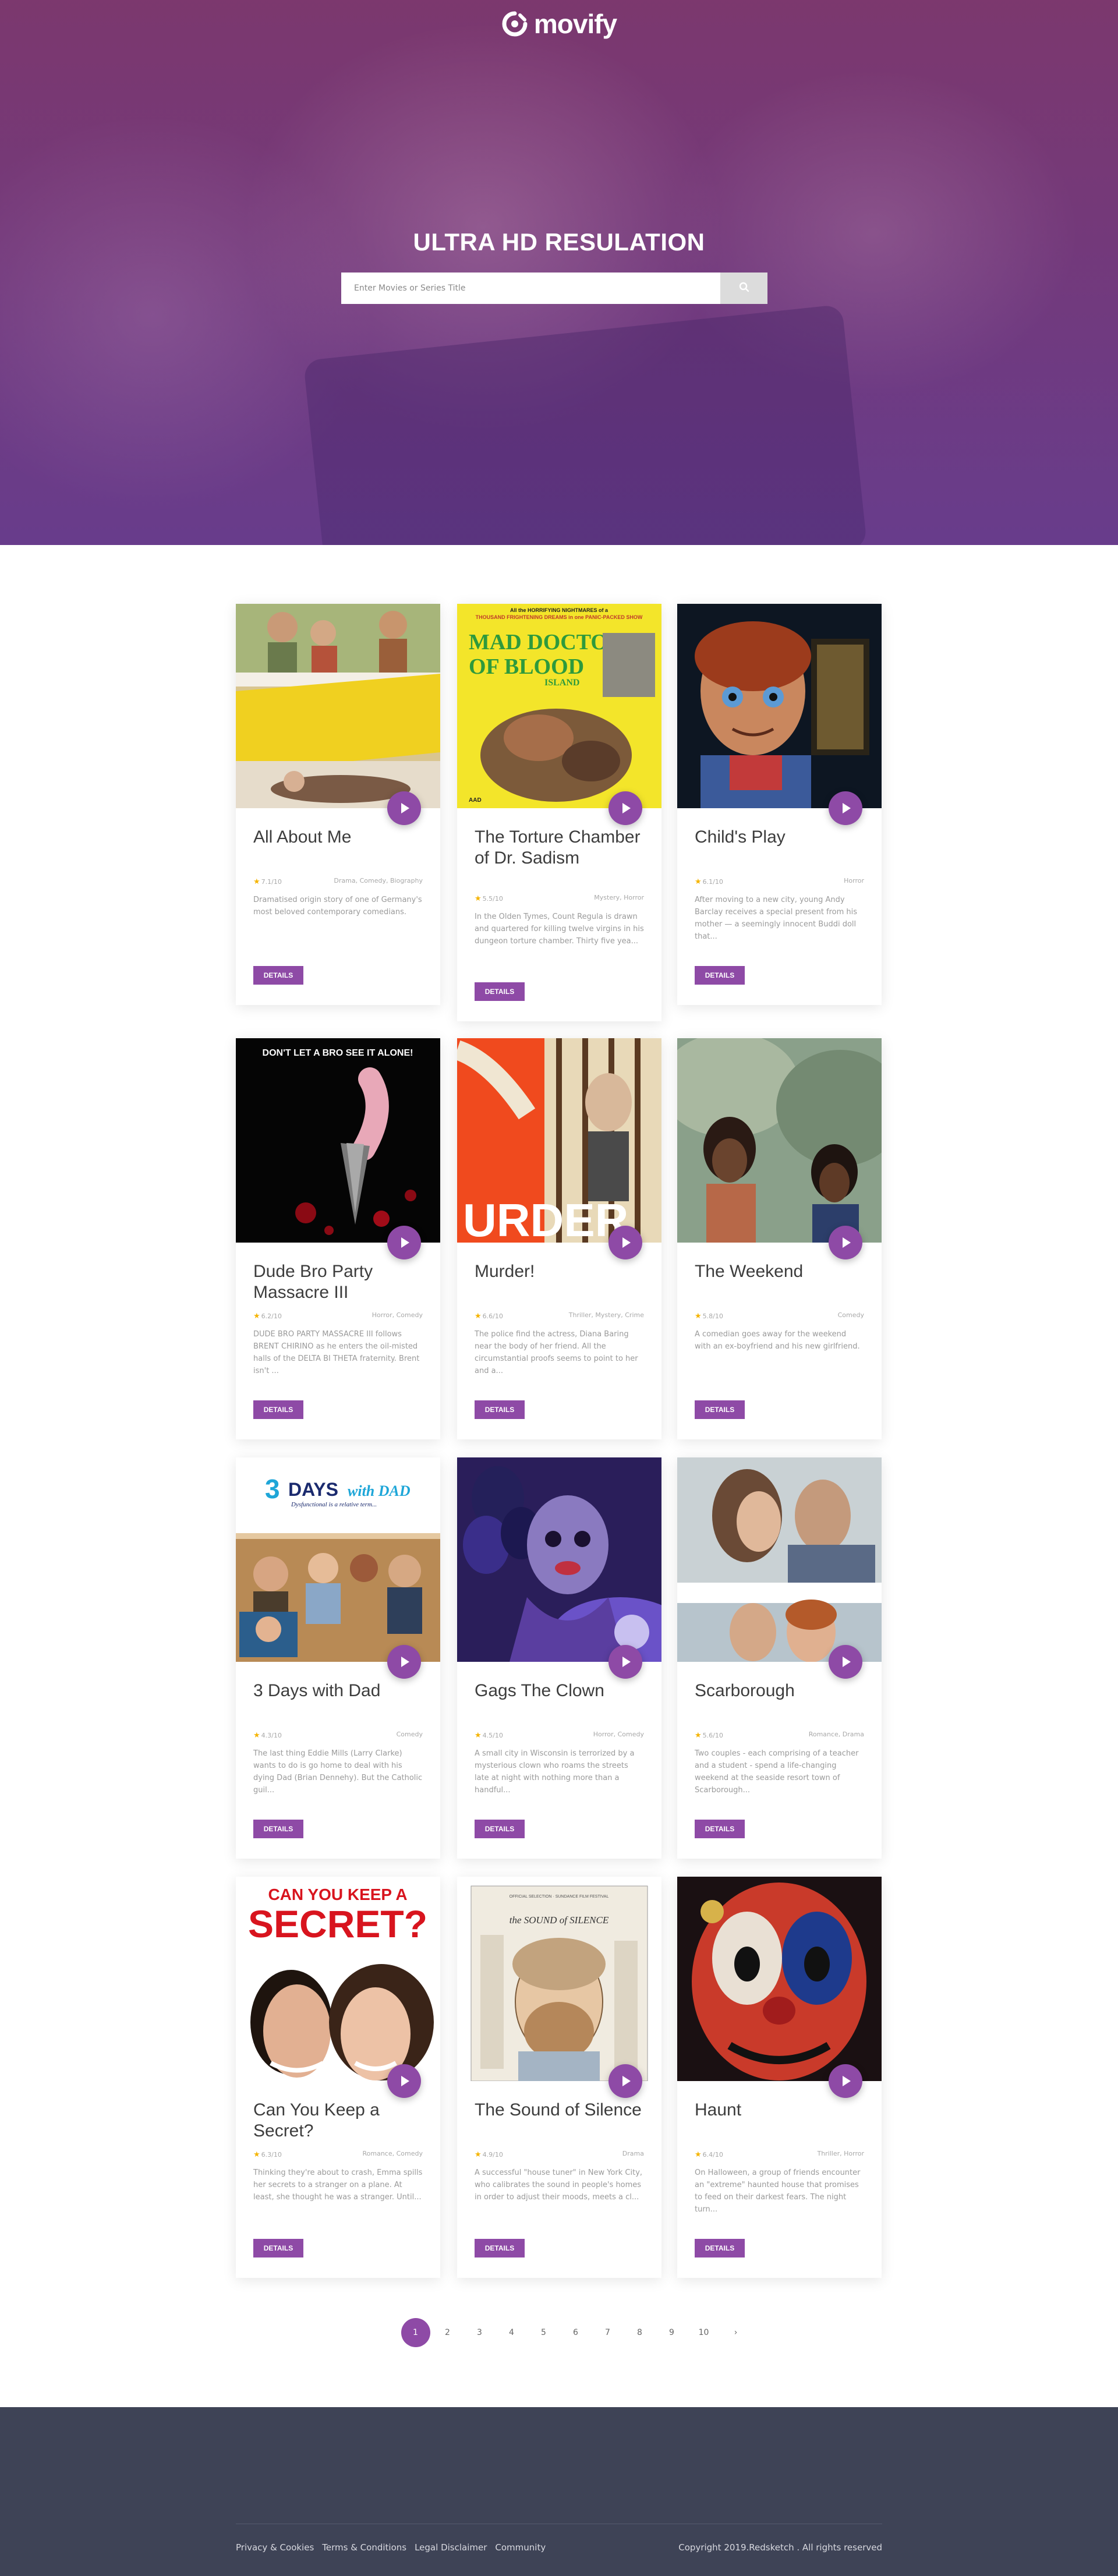 Image resolution: width=1118 pixels, height=2576 pixels. What do you see at coordinates (576, 2332) in the screenshot?
I see `page-6: 6` at bounding box center [576, 2332].